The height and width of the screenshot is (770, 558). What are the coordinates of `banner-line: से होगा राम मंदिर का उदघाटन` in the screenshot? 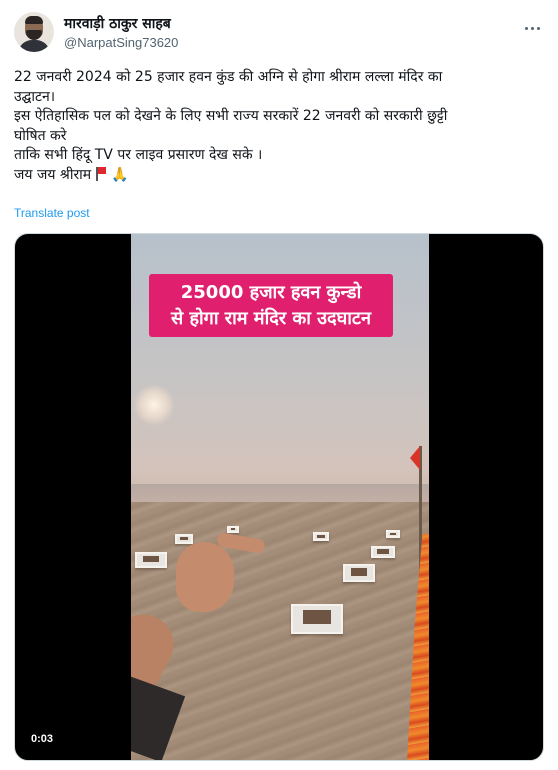 It's located at (271, 318).